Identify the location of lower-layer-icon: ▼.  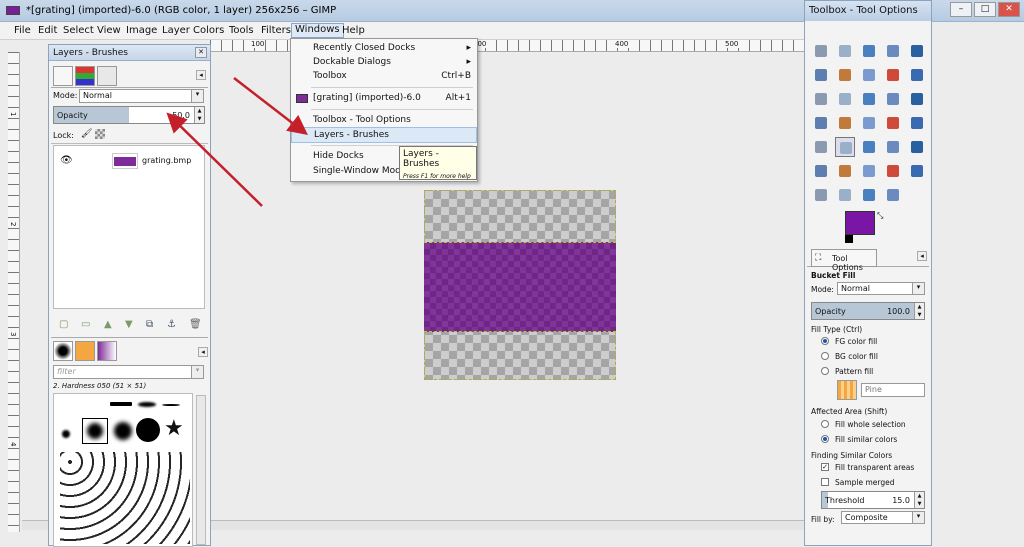
(129, 324).